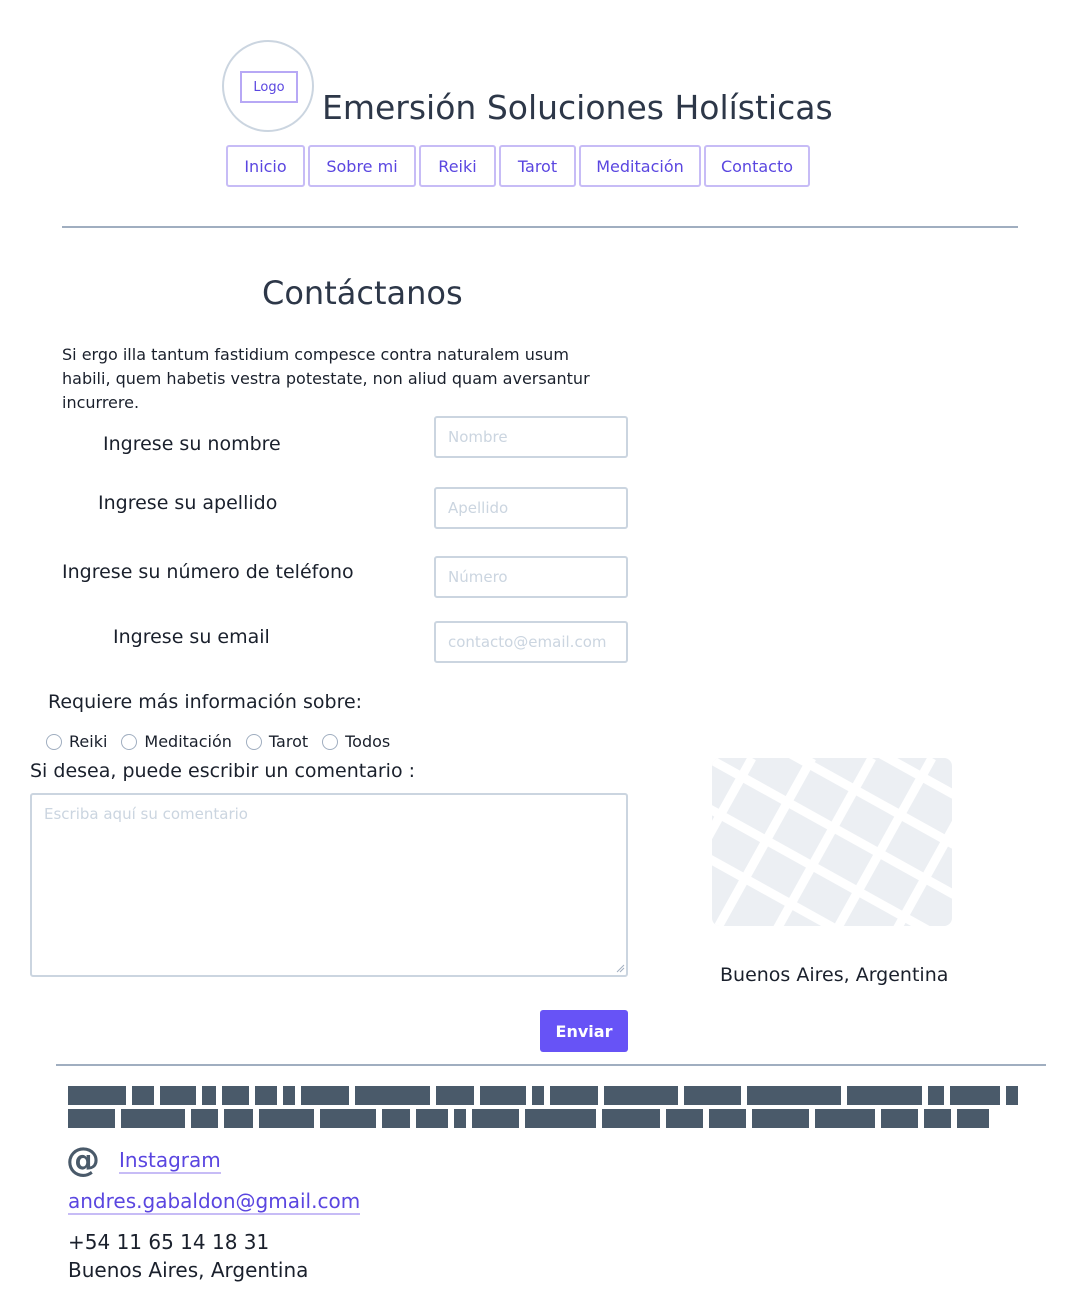 The height and width of the screenshot is (1310, 1080). I want to click on site-title: Emersión Soluciones Holísticas, so click(577, 107).